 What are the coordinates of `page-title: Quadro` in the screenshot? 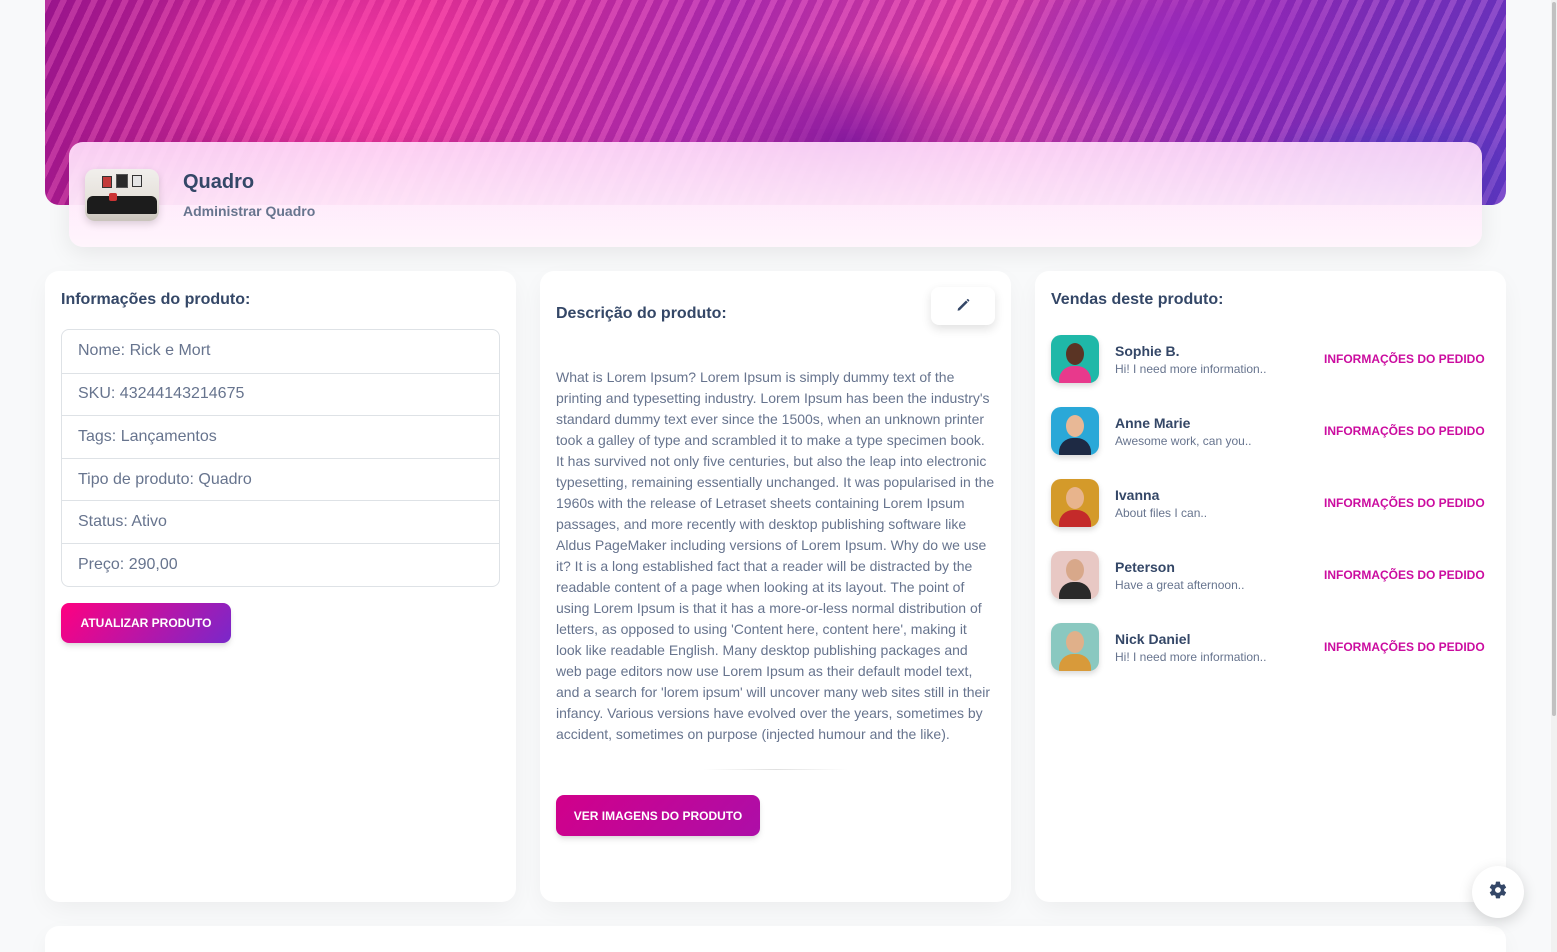 It's located at (219, 181).